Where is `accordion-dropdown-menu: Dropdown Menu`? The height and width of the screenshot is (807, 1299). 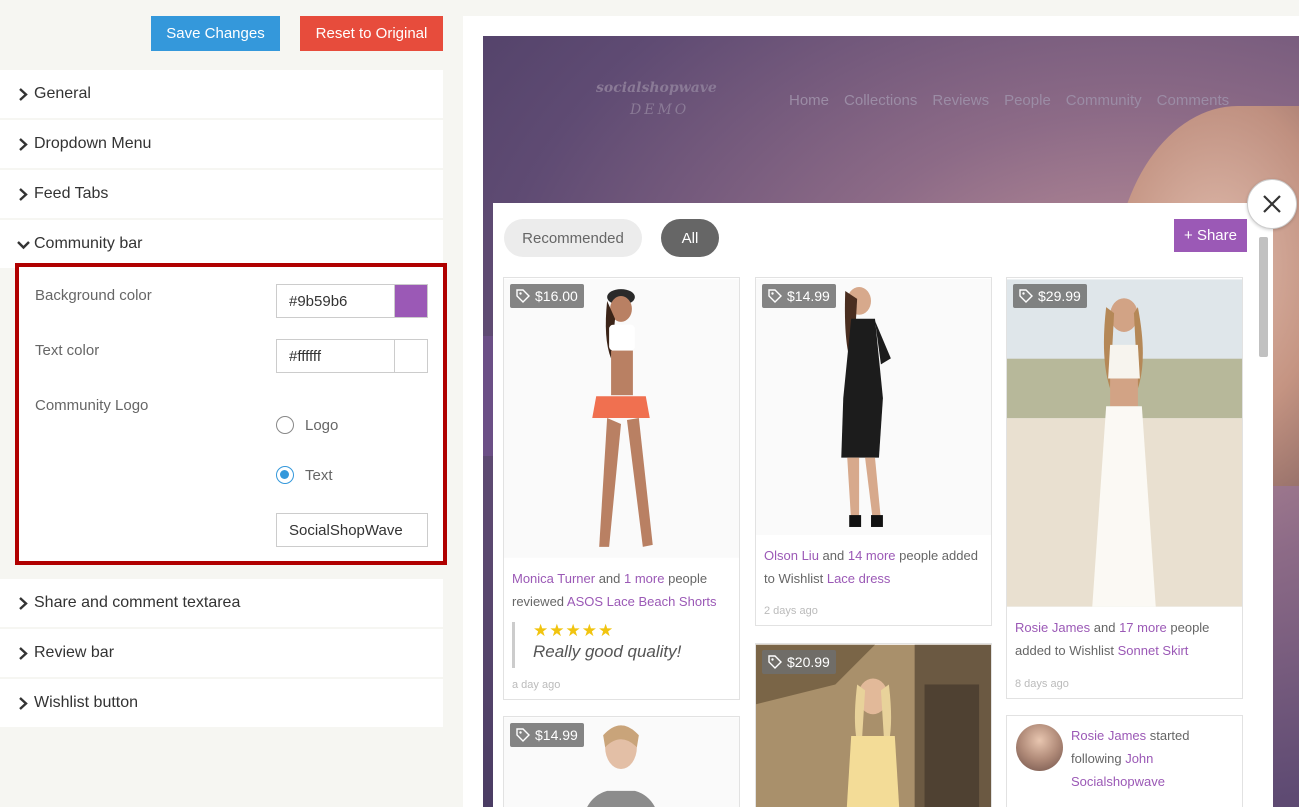 accordion-dropdown-menu: Dropdown Menu is located at coordinates (221, 144).